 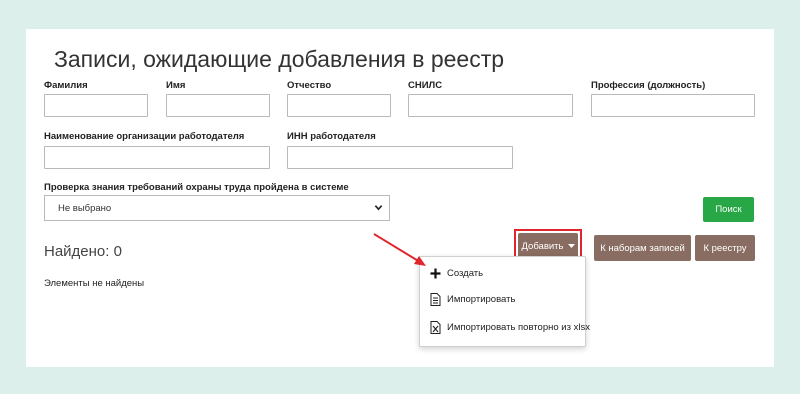 What do you see at coordinates (435, 273) in the screenshot?
I see `plus-icon` at bounding box center [435, 273].